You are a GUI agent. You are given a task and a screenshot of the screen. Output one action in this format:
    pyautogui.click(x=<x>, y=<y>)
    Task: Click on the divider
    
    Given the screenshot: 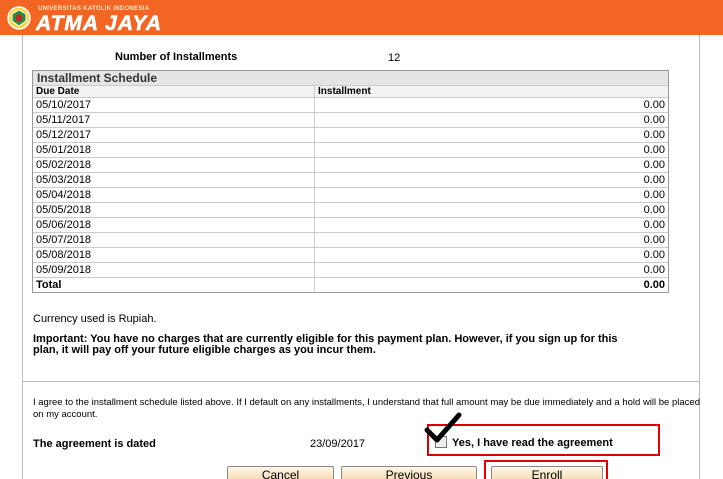 What is the action you would take?
    pyautogui.click(x=361, y=381)
    